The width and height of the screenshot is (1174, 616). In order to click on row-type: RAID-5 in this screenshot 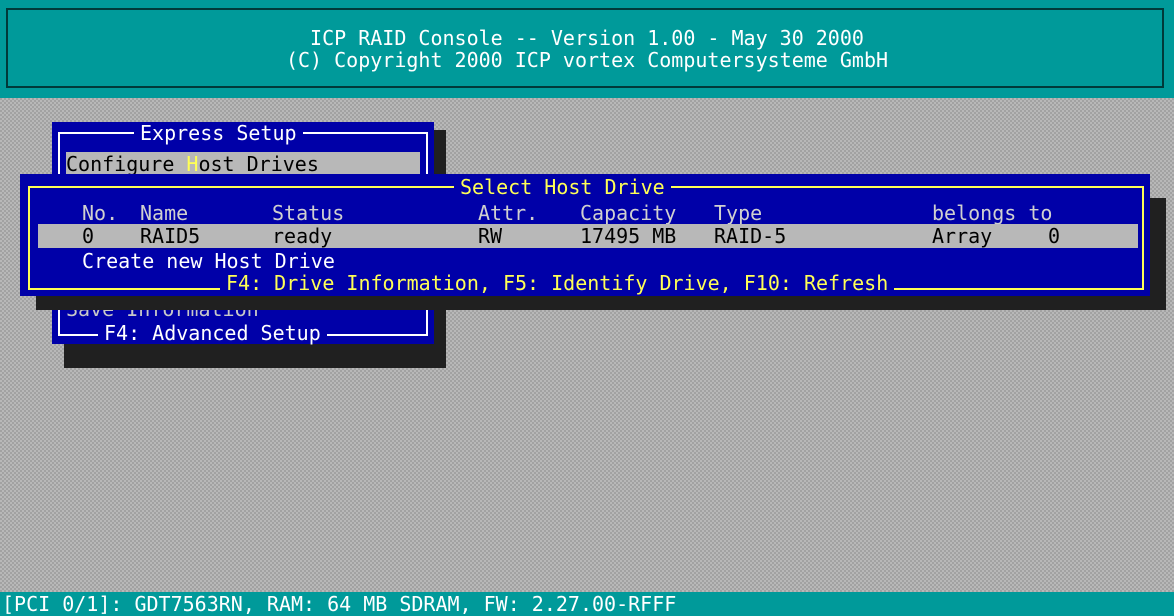, I will do `click(750, 236)`.